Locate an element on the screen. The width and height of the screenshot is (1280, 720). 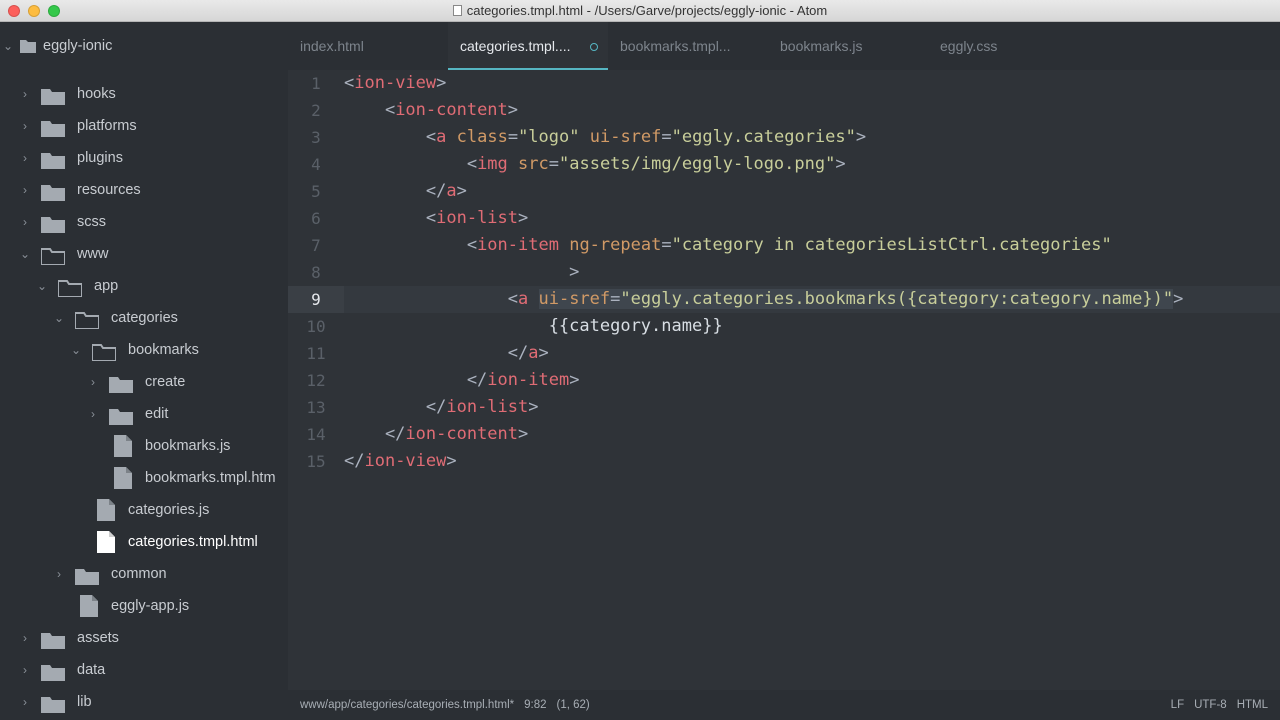
code-line: 2 <ion-content> is located at coordinates (784, 110).